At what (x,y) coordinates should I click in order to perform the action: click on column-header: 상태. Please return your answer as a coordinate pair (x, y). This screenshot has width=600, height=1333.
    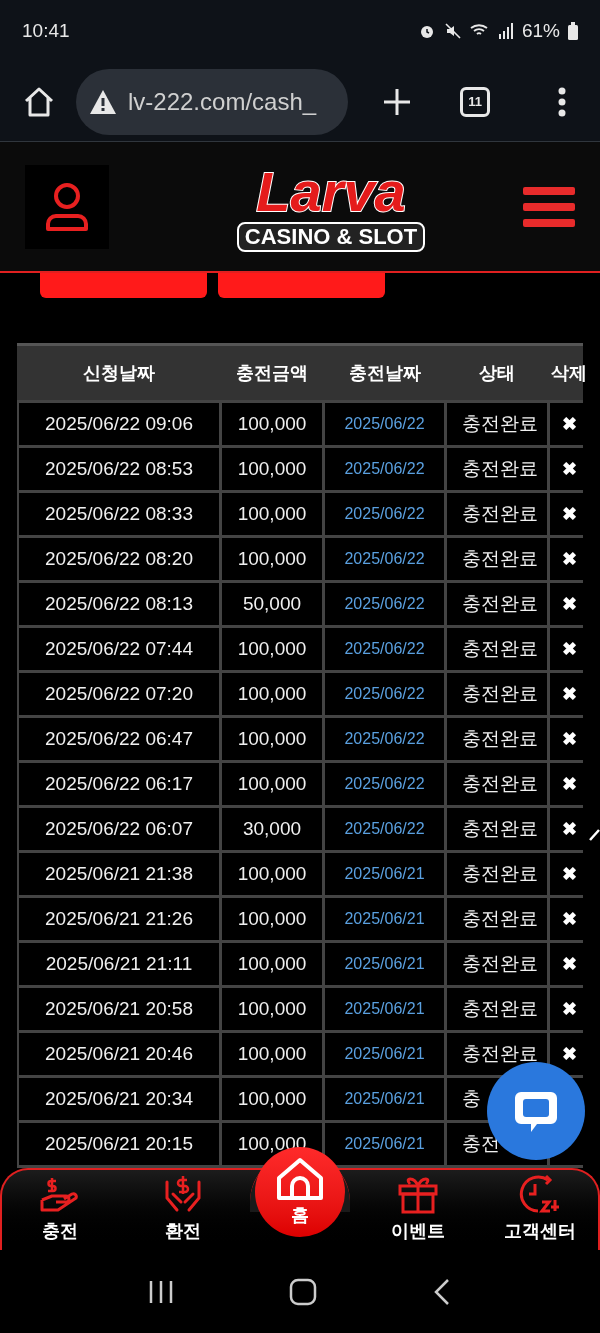
    Looking at the image, I should click on (497, 373).